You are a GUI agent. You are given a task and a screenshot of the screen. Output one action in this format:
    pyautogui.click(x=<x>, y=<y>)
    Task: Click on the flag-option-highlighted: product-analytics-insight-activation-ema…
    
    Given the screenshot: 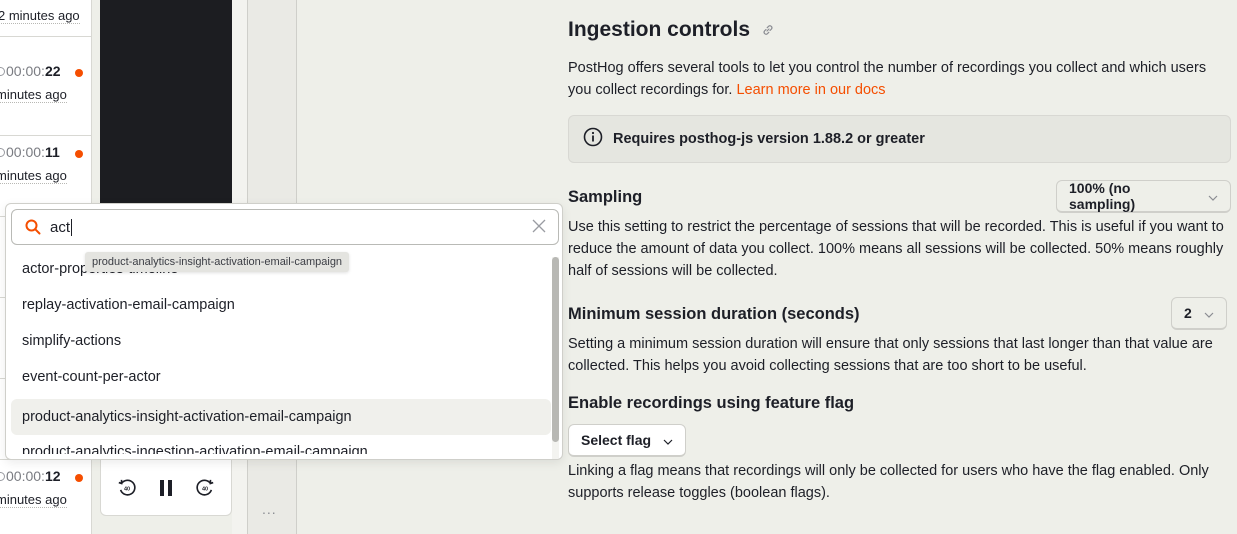 What is the action you would take?
    pyautogui.click(x=281, y=417)
    